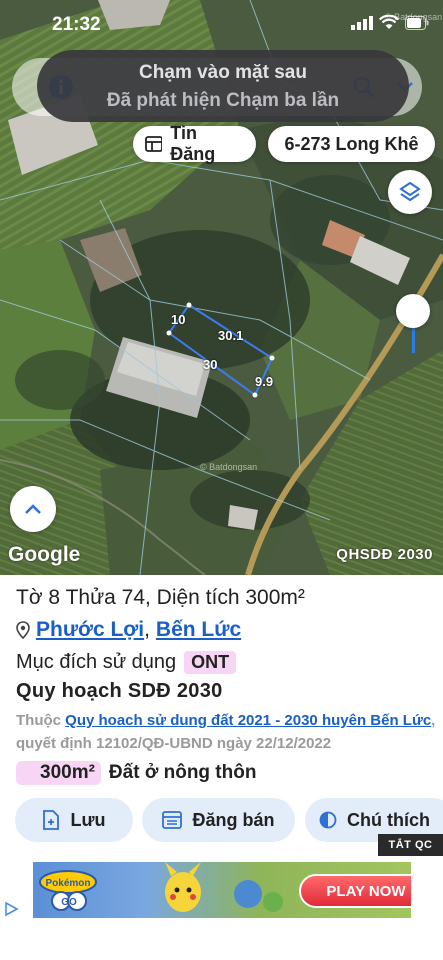 The height and width of the screenshot is (960, 443). I want to click on opacity-slider-handle, so click(413, 311).